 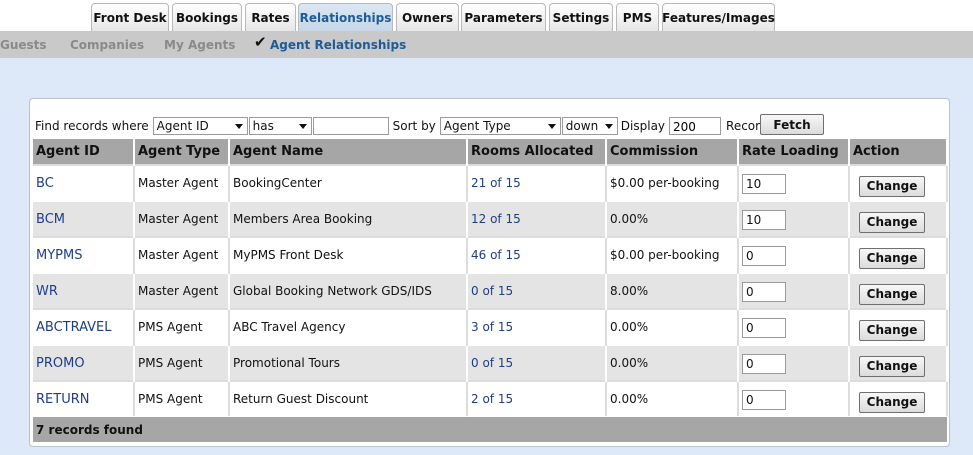 I want to click on agent-id-link: RETURN, so click(x=84, y=398).